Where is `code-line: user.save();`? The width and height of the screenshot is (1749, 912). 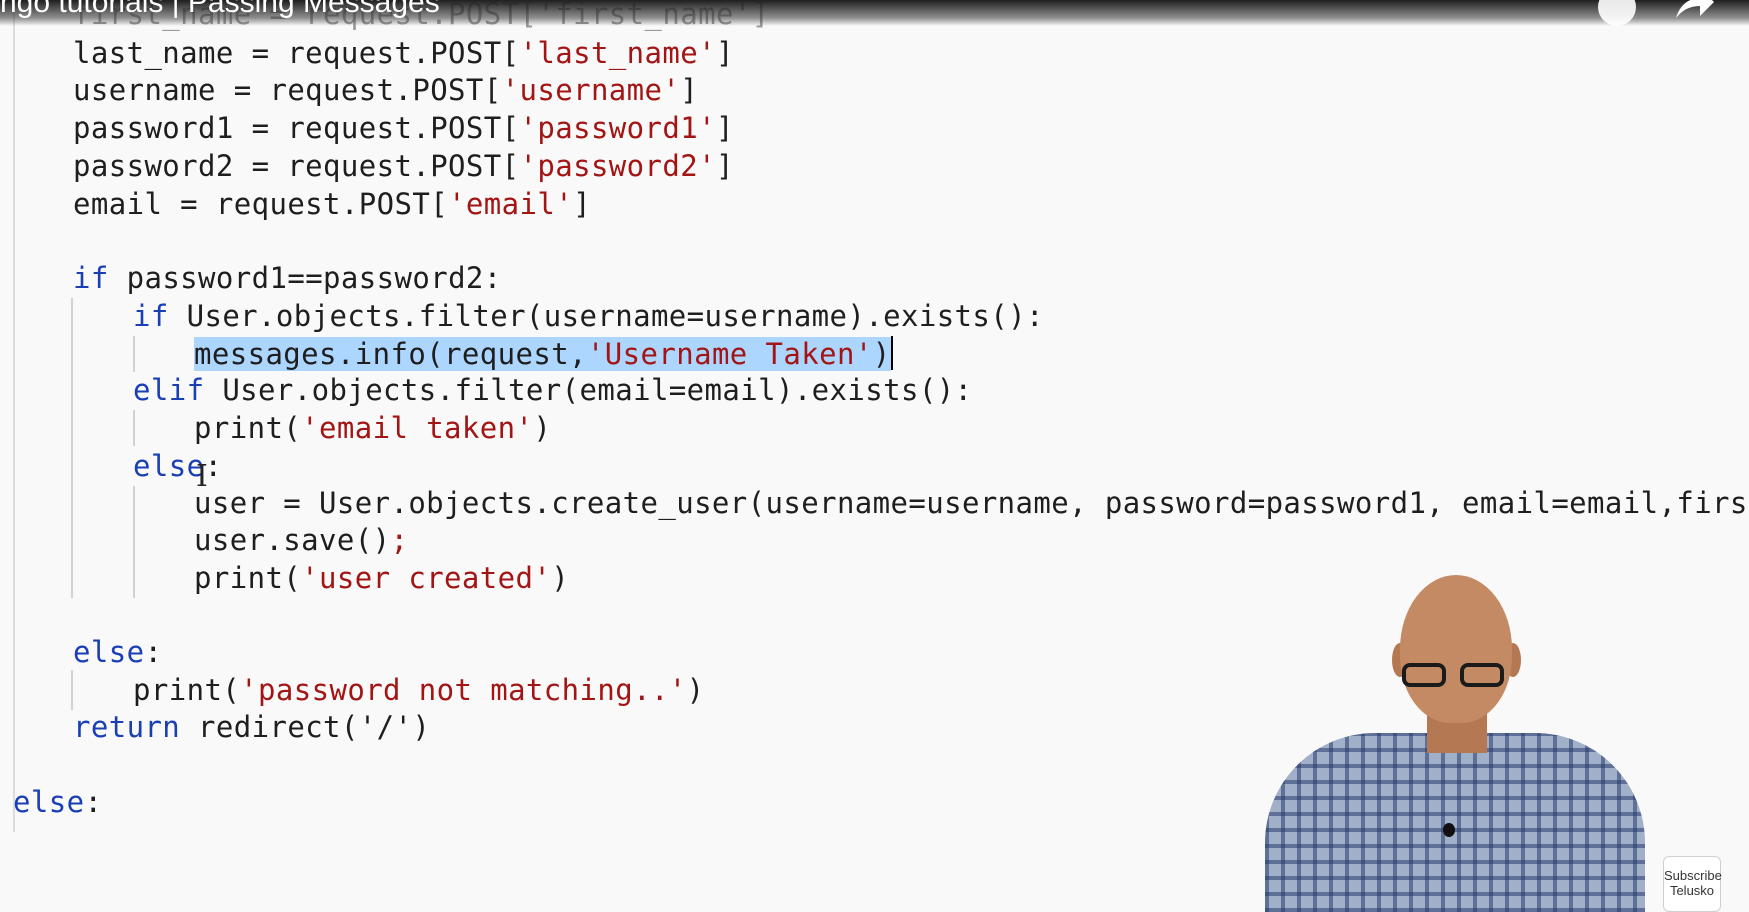 code-line: user.save(); is located at coordinates (301, 540).